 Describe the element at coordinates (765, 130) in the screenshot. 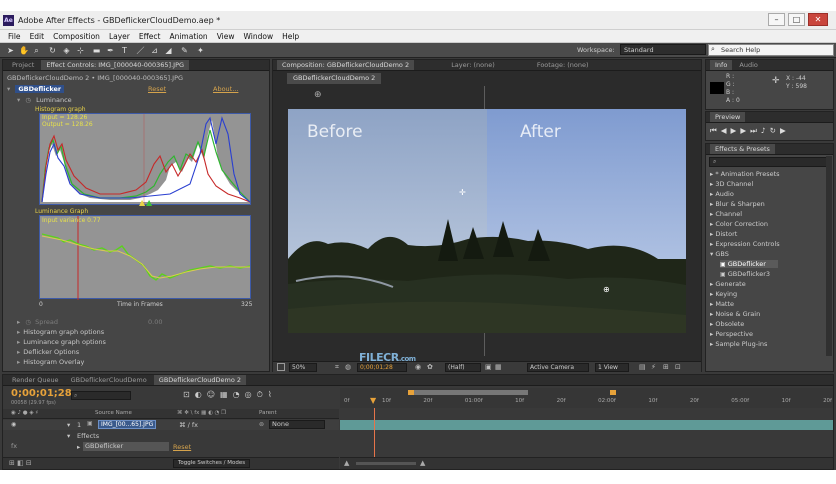

I see `audio-icon: ♪` at that location.